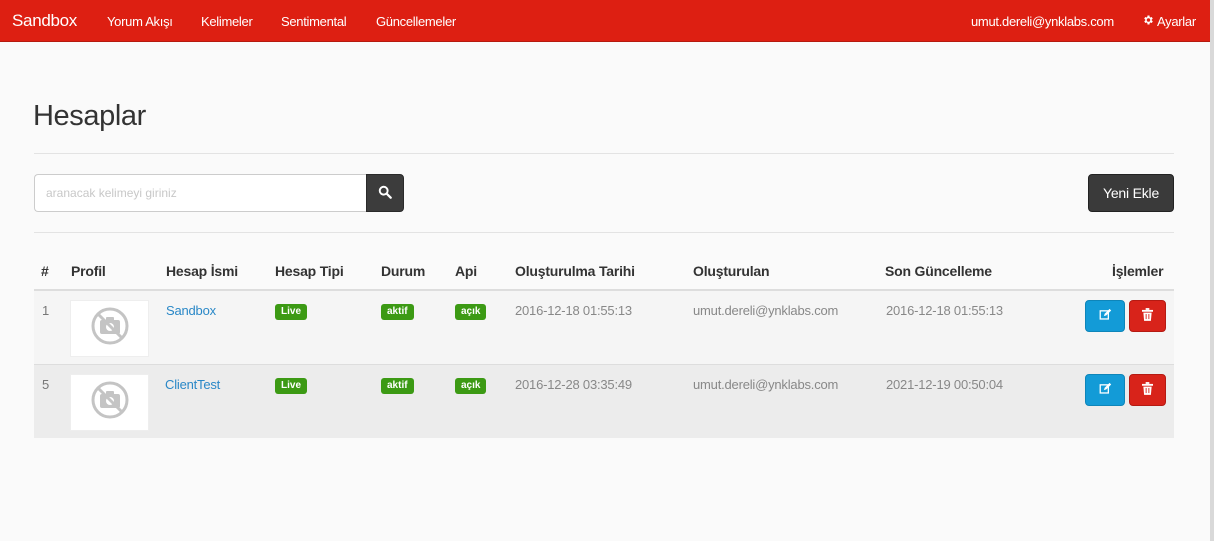  I want to click on toolbar-divider, so click(604, 232).